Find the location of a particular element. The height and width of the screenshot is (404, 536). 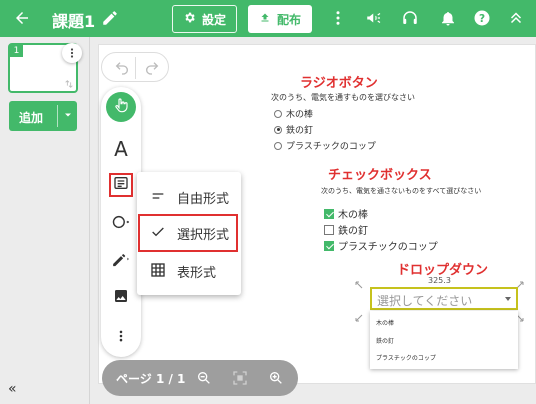

menu-item-label: 自由形式 is located at coordinates (203, 199).